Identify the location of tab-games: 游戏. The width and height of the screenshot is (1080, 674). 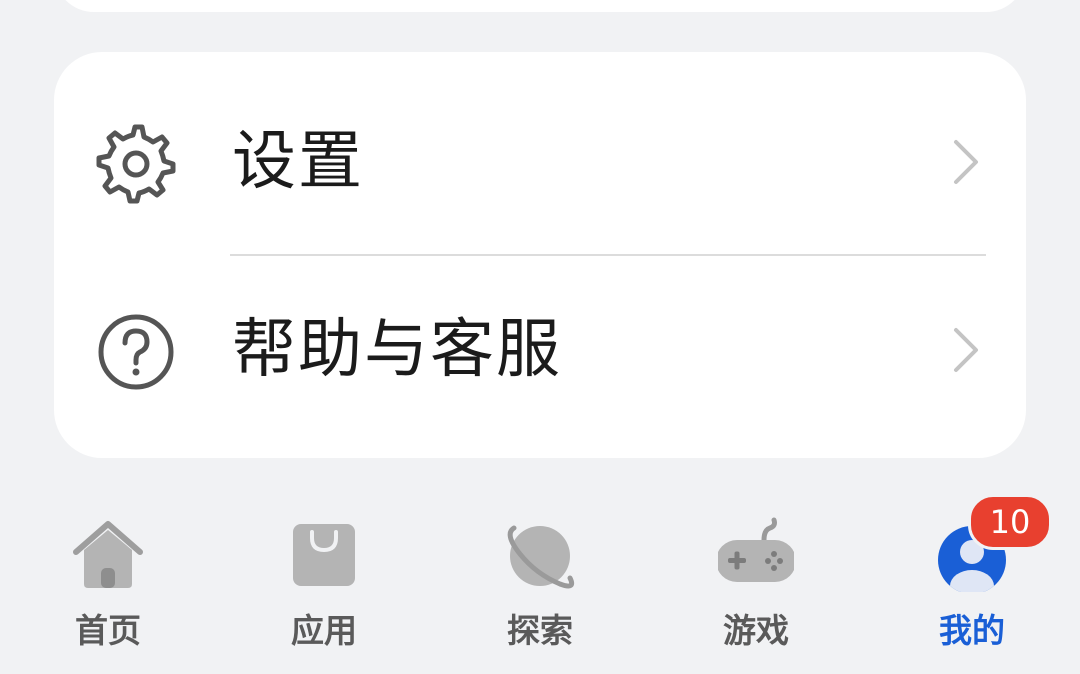
(756, 580).